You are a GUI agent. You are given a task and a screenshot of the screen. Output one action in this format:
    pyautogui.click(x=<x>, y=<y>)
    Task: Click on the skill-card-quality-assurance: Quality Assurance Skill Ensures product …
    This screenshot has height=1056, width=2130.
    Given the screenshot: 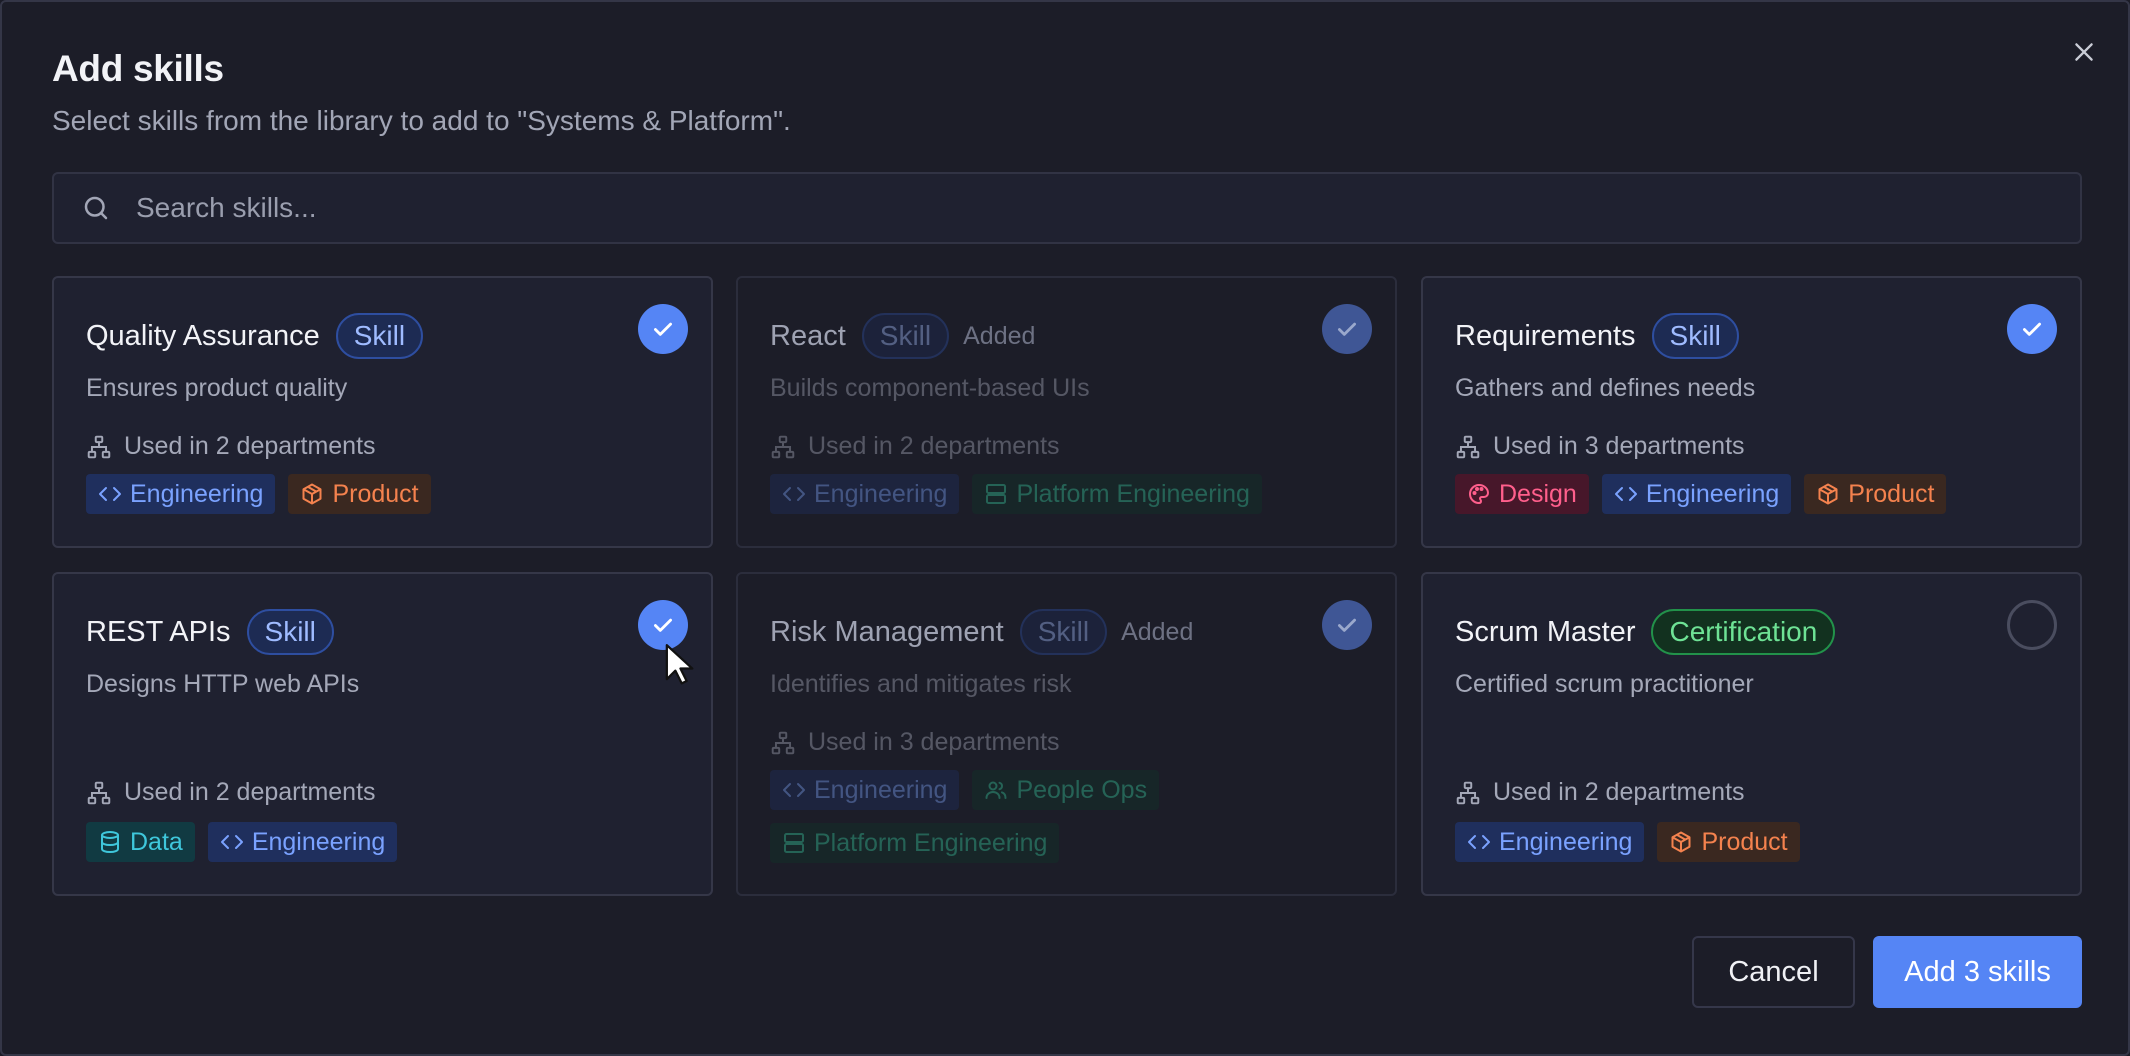 What is the action you would take?
    pyautogui.click(x=382, y=412)
    